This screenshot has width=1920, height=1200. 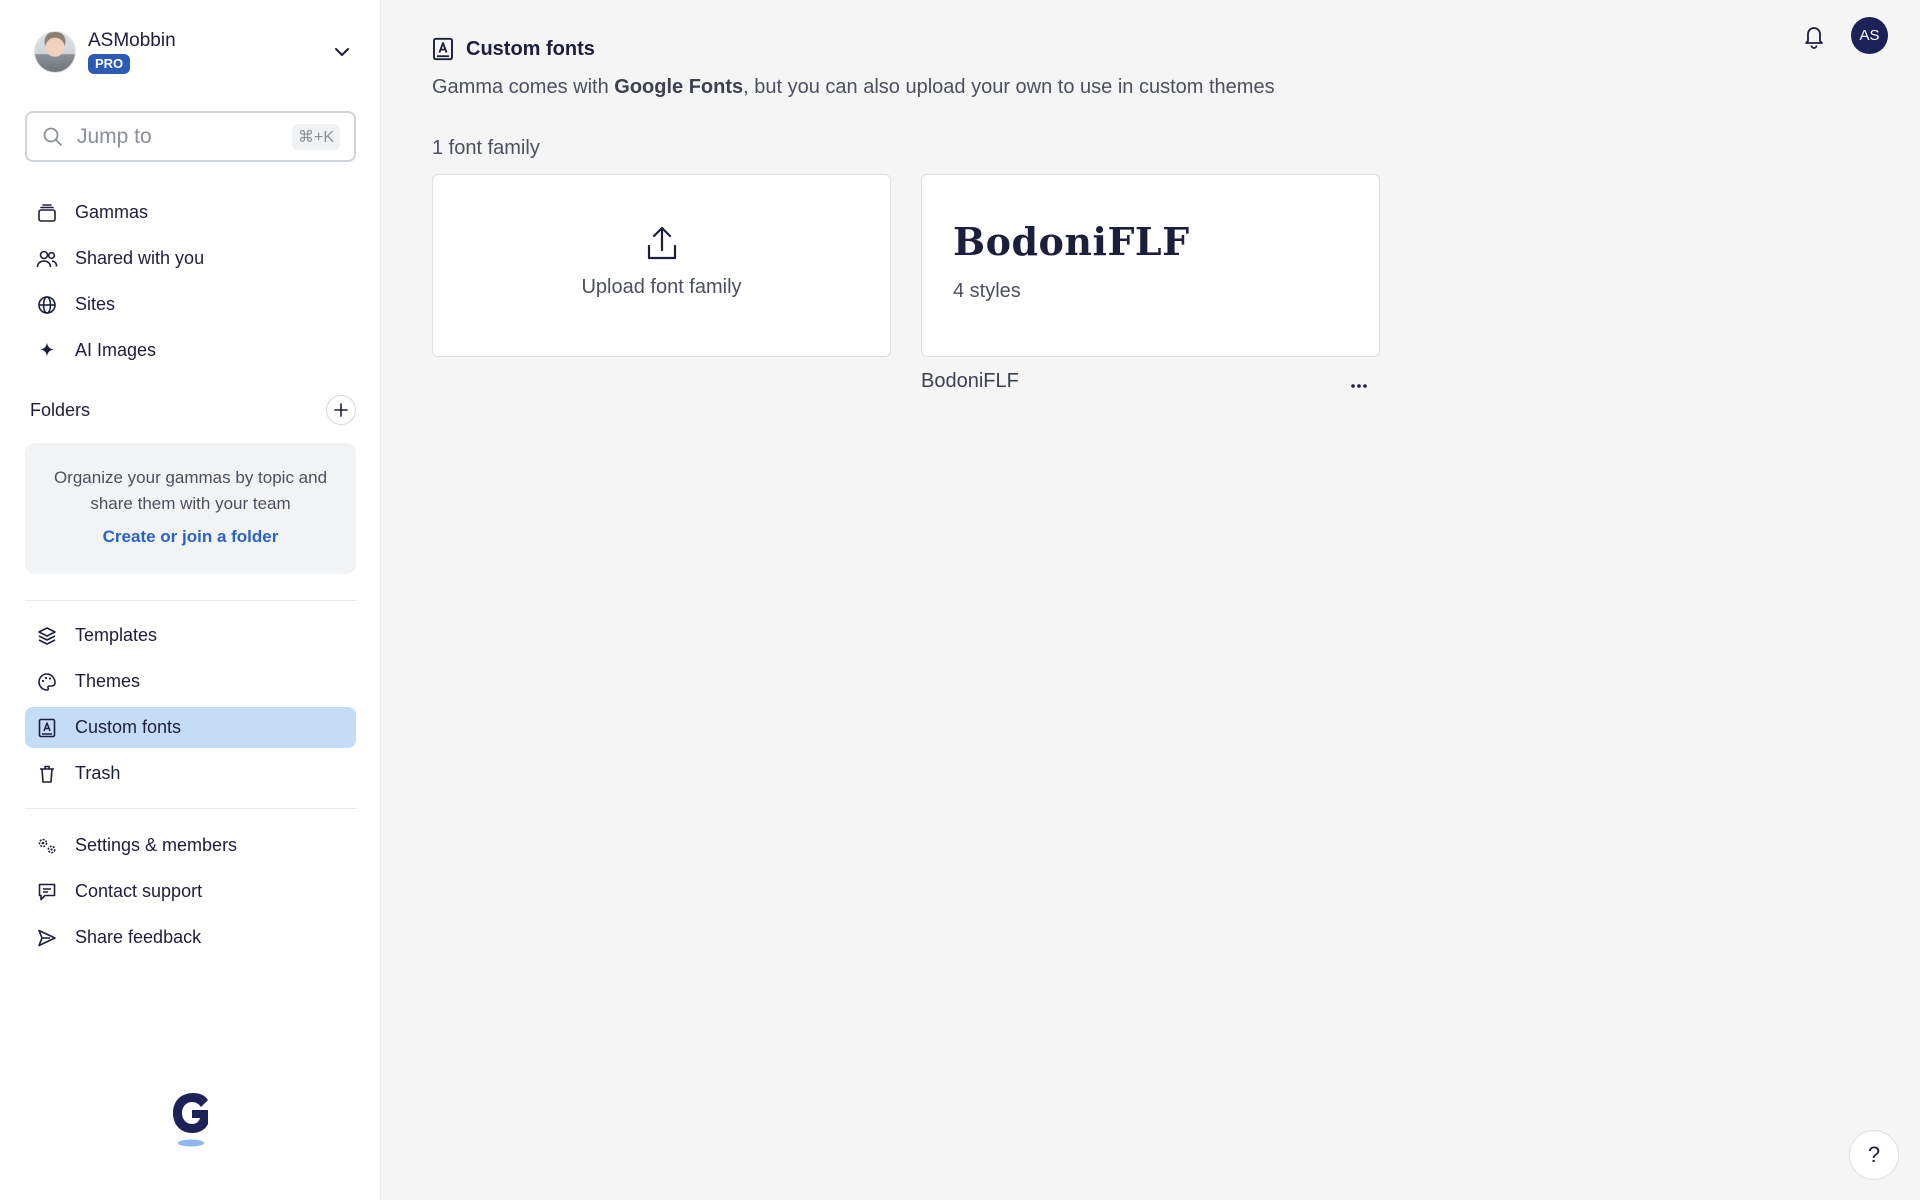 I want to click on sidebar-item-trash: Trash, so click(x=190, y=773).